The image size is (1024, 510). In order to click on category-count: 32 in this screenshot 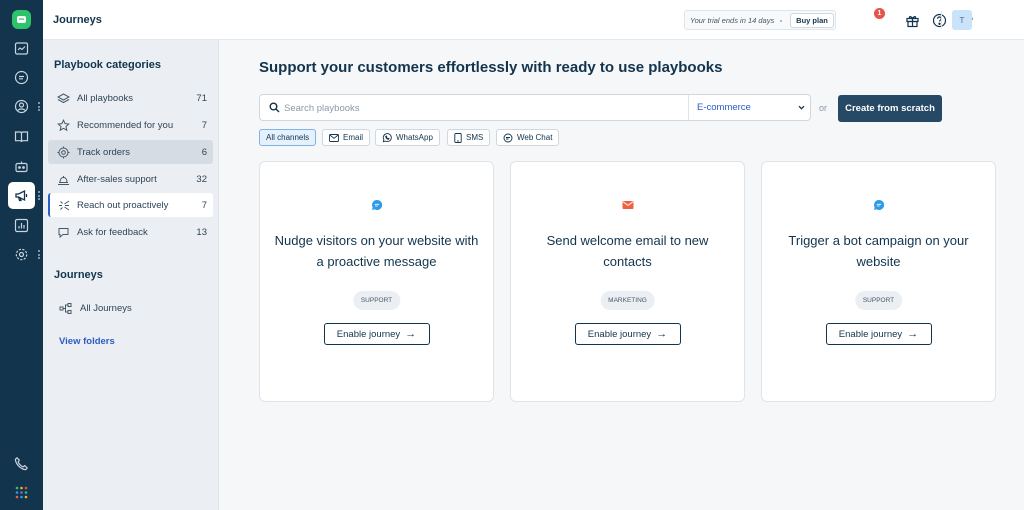, I will do `click(201, 179)`.